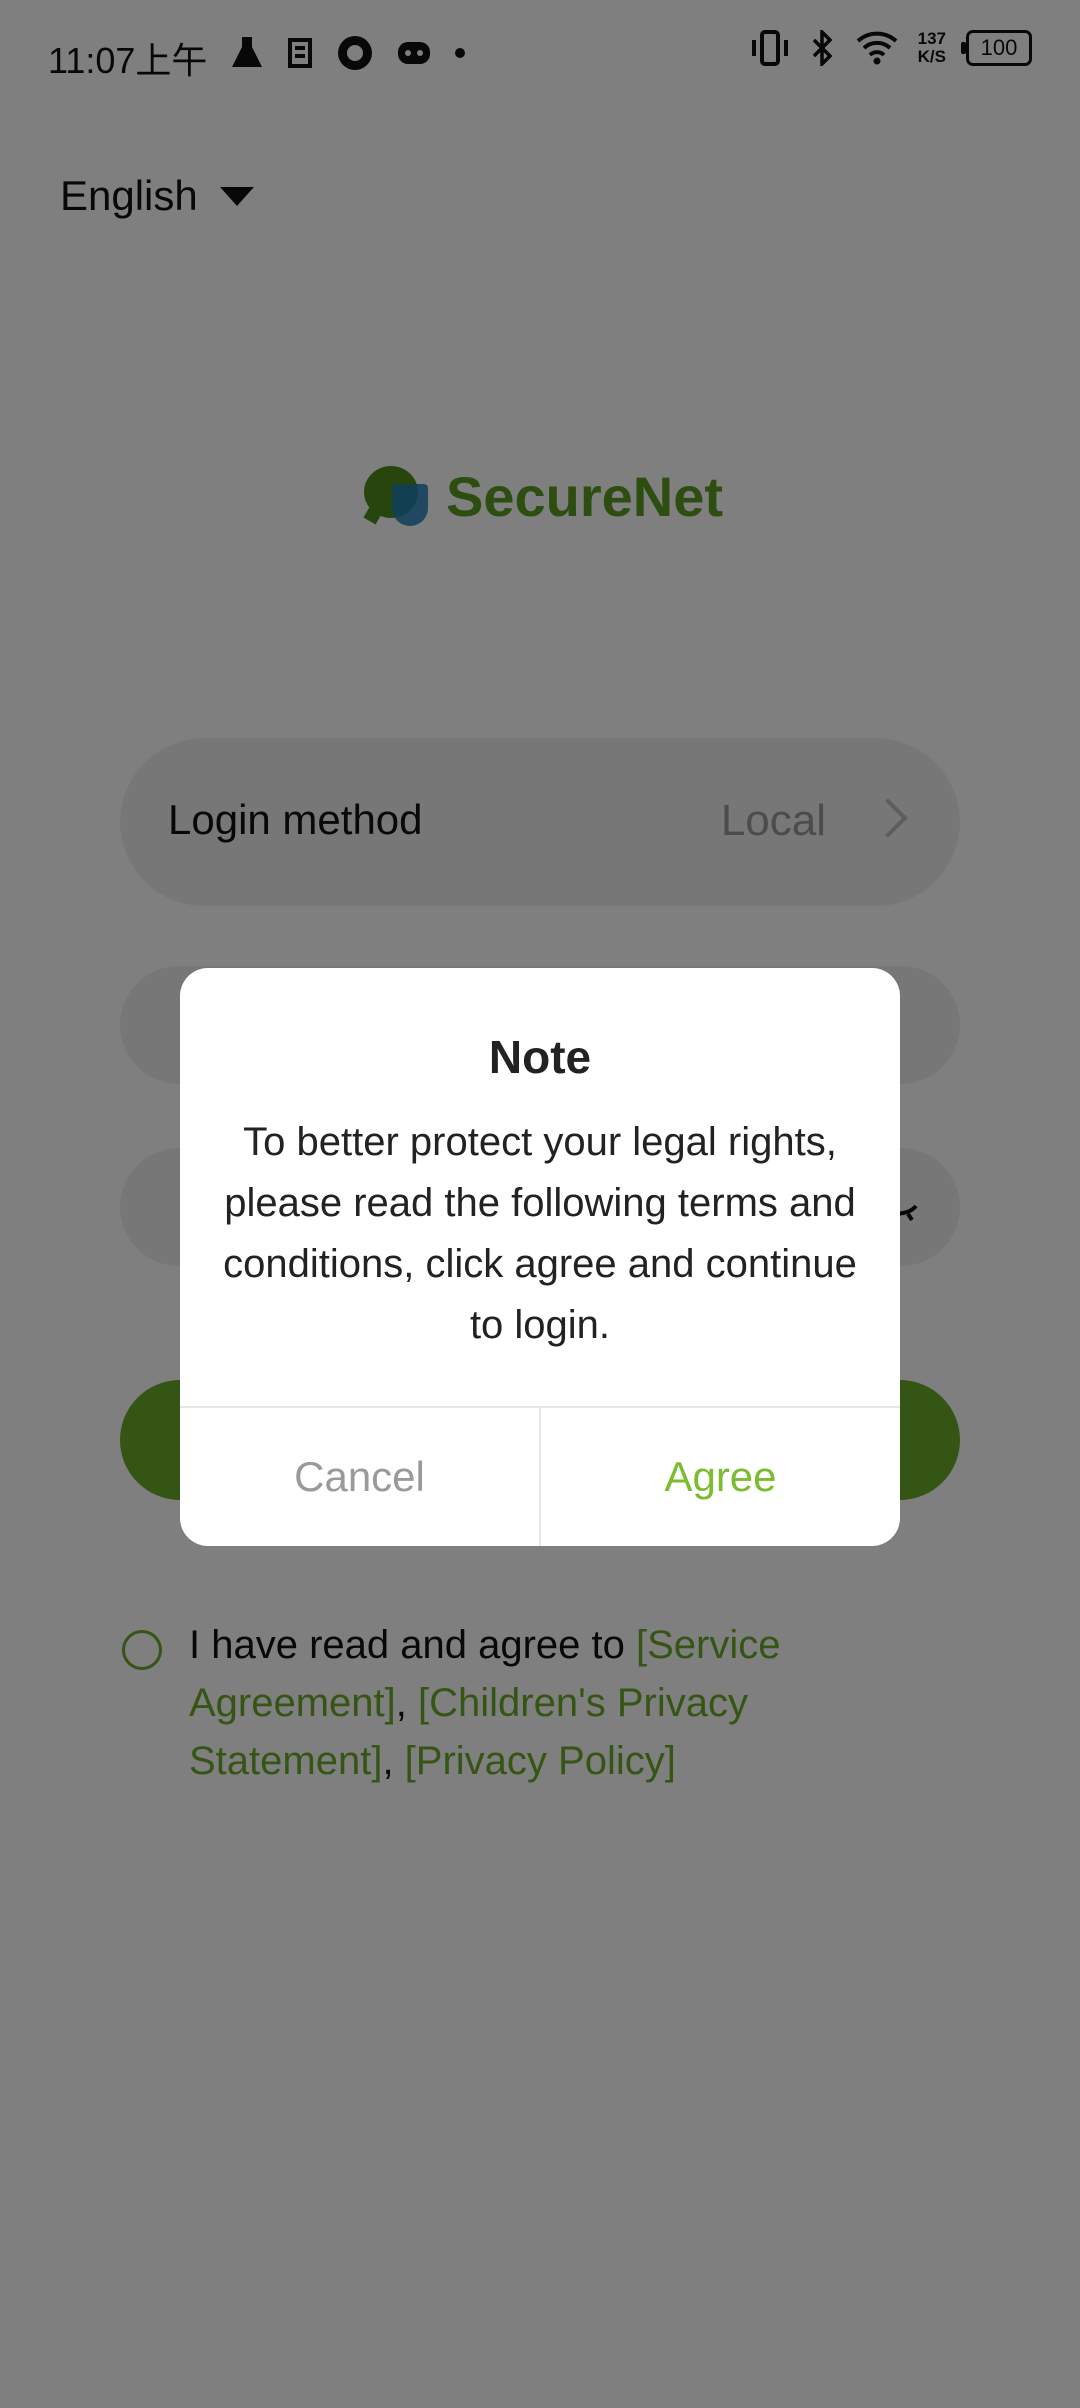  Describe the element at coordinates (720, 1477) in the screenshot. I see `agree-button: Agree` at that location.